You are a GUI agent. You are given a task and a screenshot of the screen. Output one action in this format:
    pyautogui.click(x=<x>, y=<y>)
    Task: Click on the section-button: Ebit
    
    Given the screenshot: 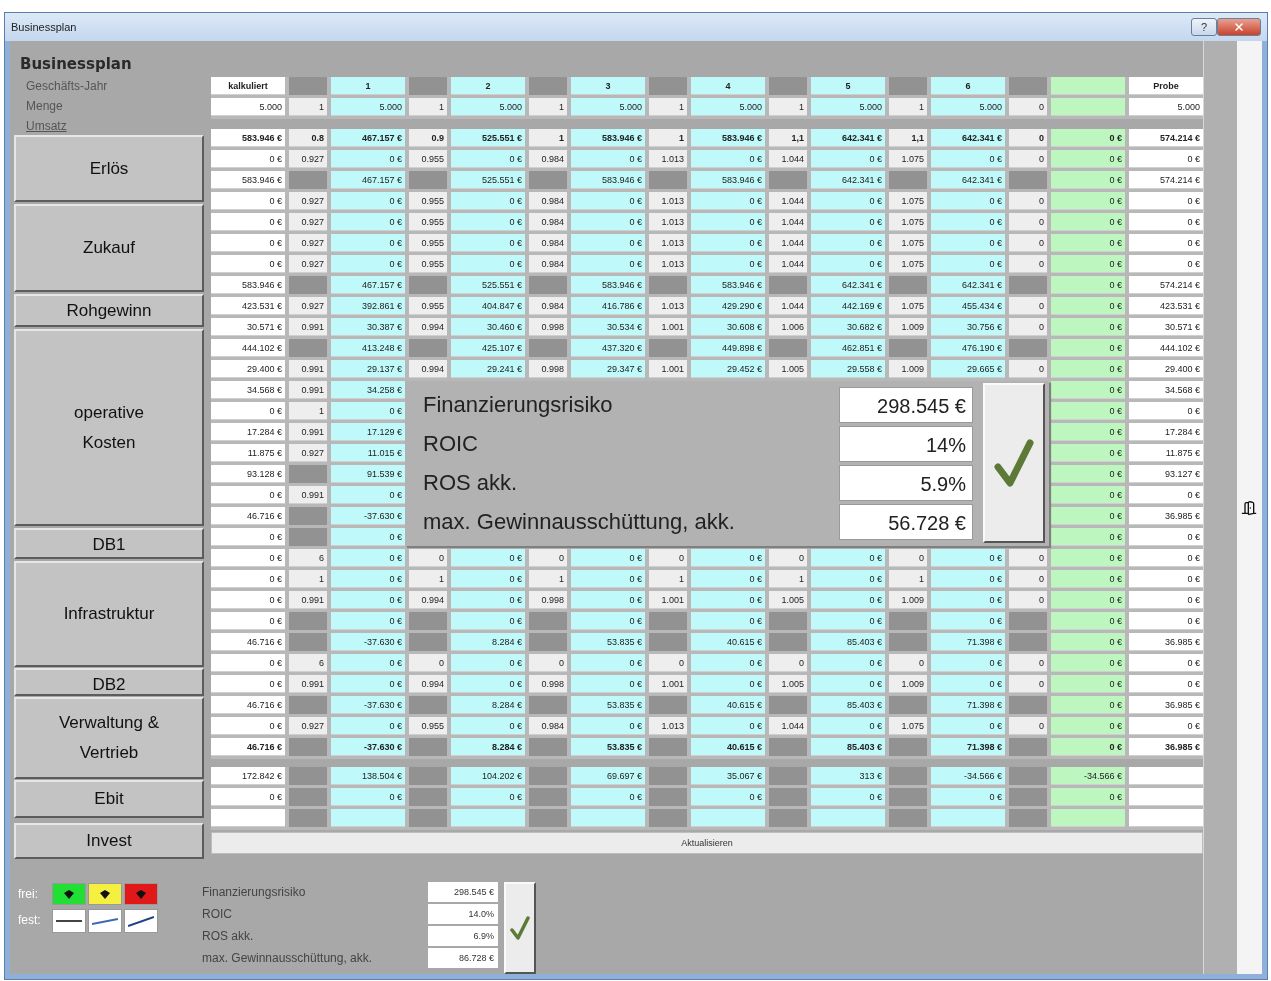 What is the action you would take?
    pyautogui.click(x=109, y=799)
    